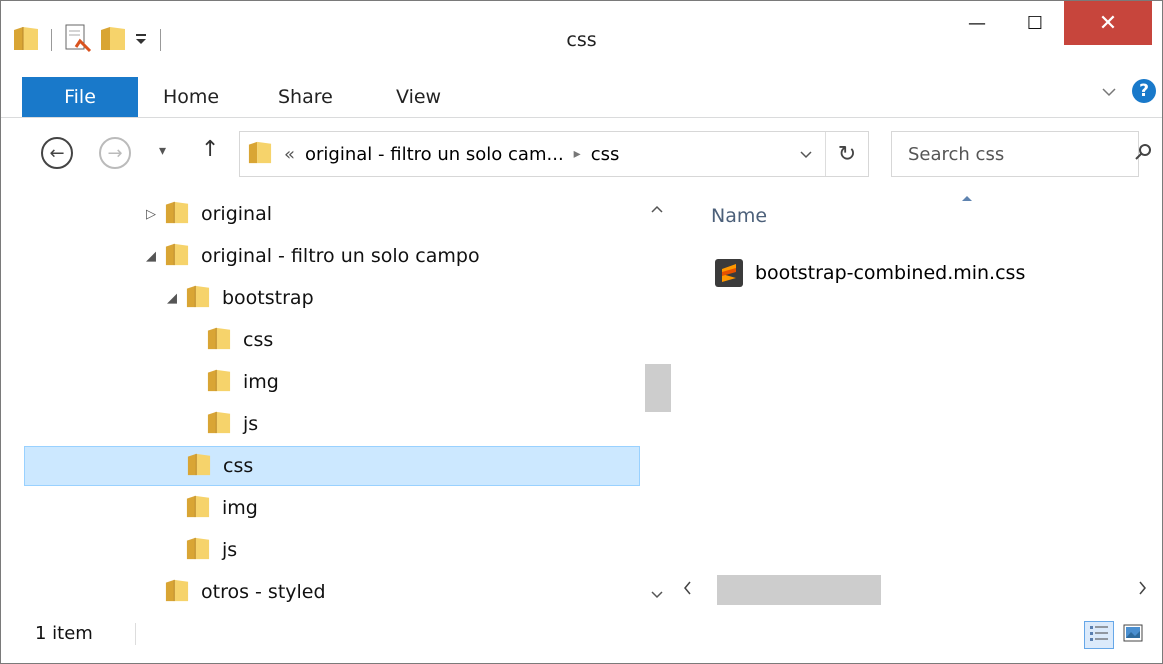 This screenshot has width=1163, height=664. I want to click on ribbon-right-controls: ?, so click(1129, 91).